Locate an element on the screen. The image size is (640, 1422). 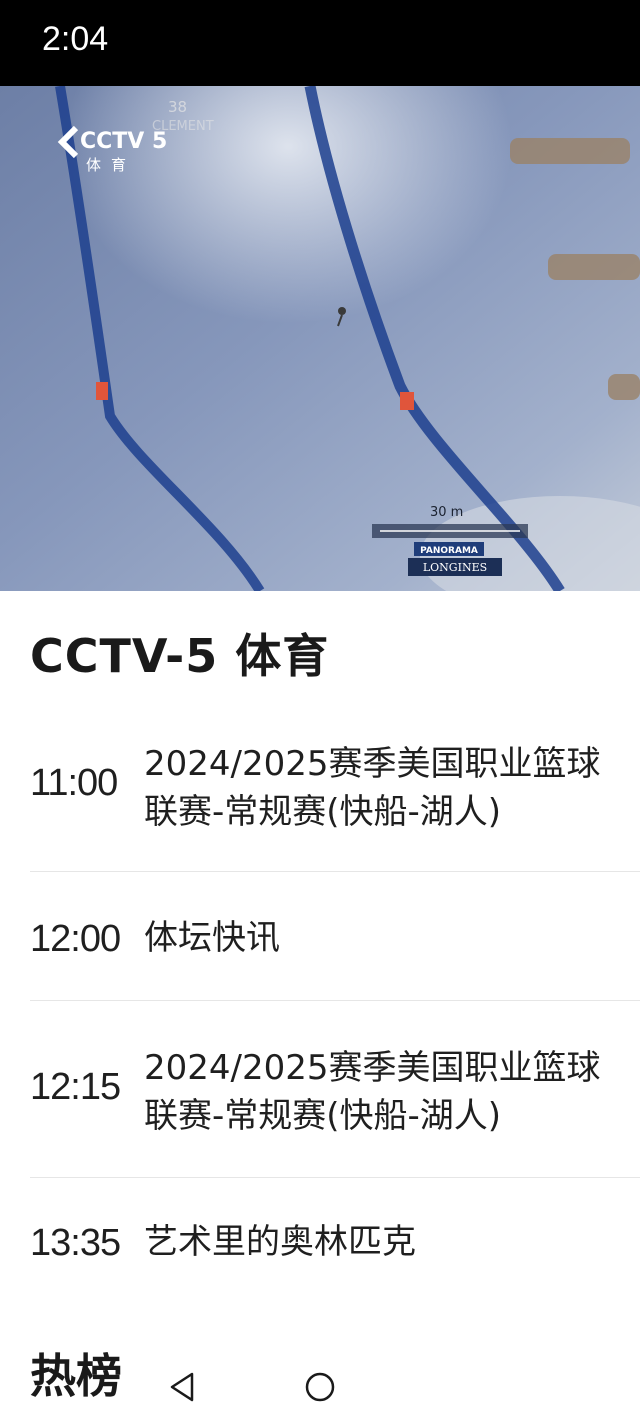
schedule-row: 13:35 艺术里的奥林匹克 is located at coordinates (325, 1238).